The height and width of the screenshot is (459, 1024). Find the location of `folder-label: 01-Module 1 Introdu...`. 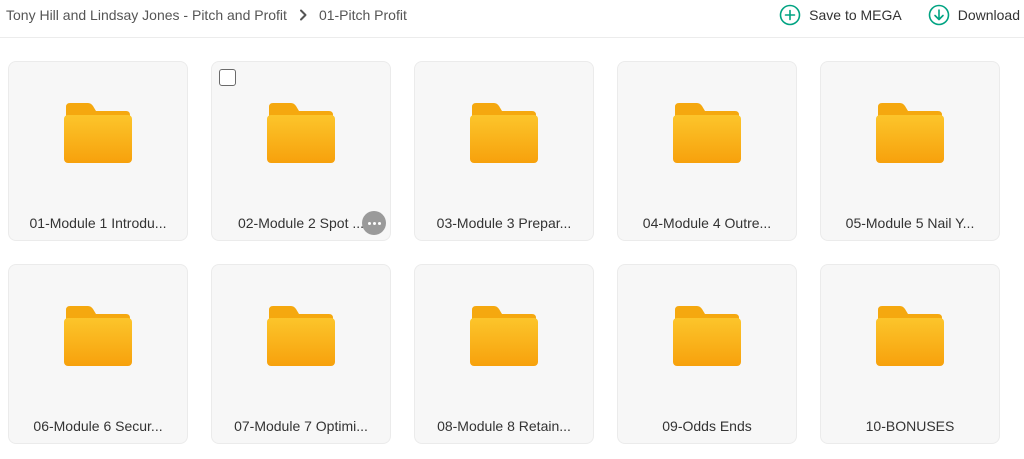

folder-label: 01-Module 1 Introdu... is located at coordinates (98, 223).